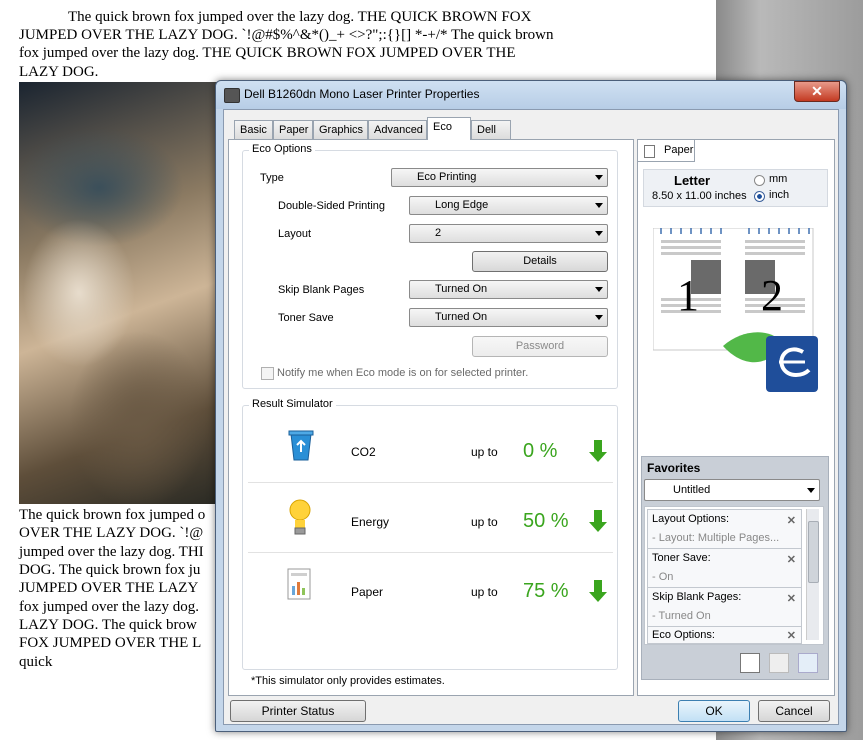 Image resolution: width=863 pixels, height=740 pixels. I want to click on doc-line: DOG. The quick brown fox ju, so click(110, 570).